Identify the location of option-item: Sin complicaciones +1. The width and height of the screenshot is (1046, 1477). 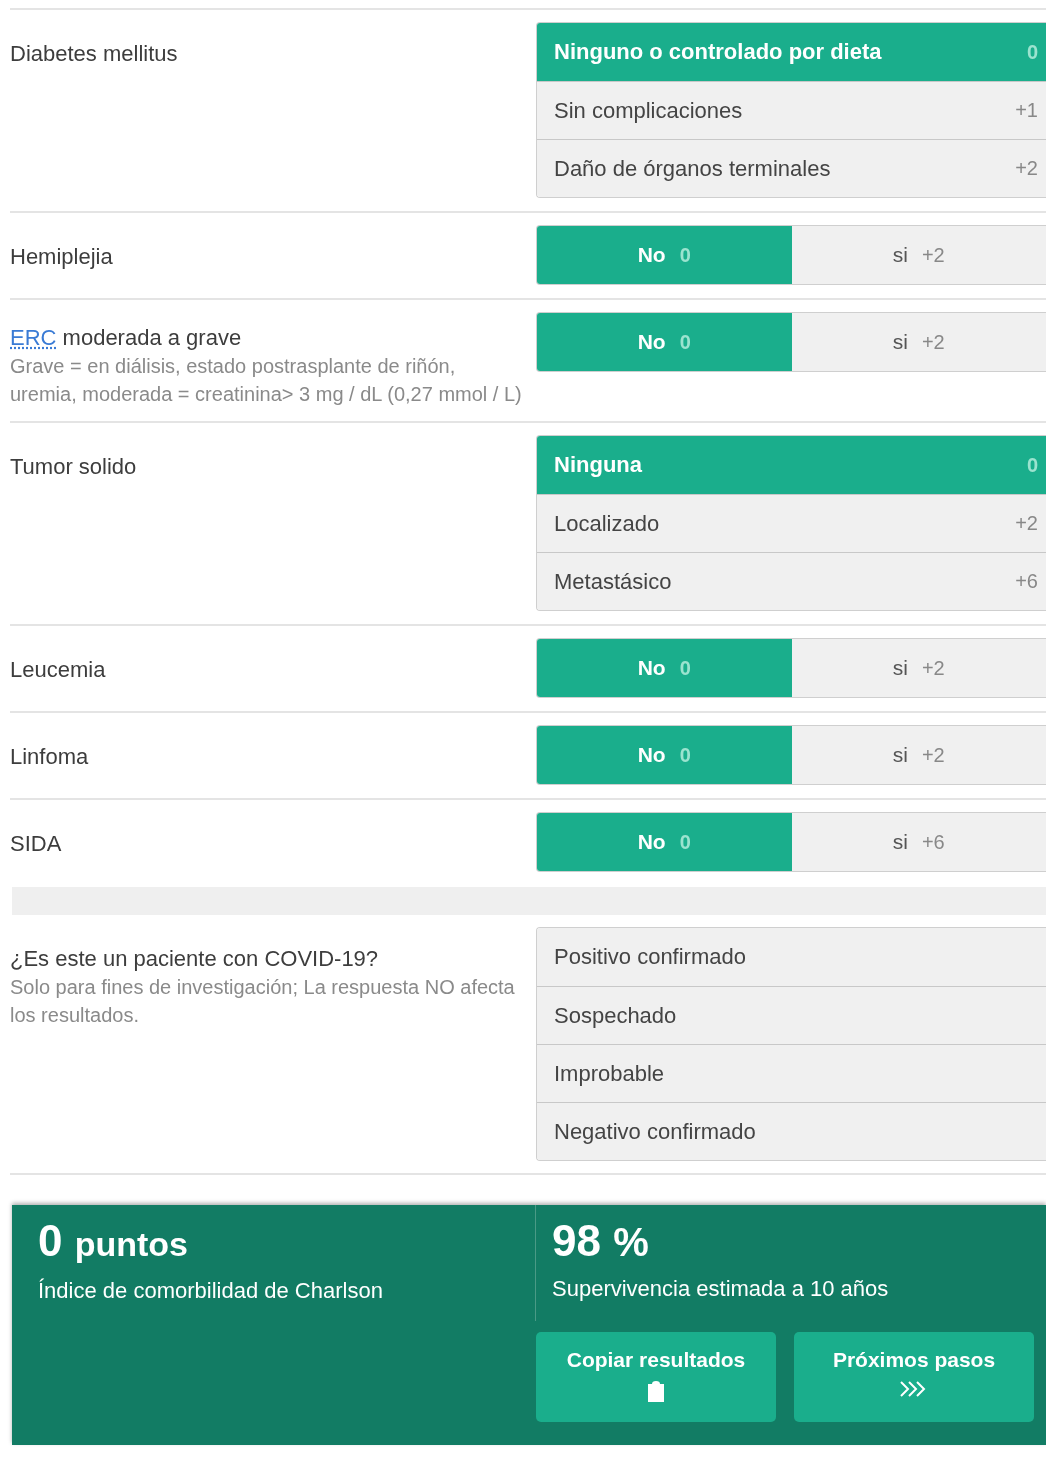
(791, 110).